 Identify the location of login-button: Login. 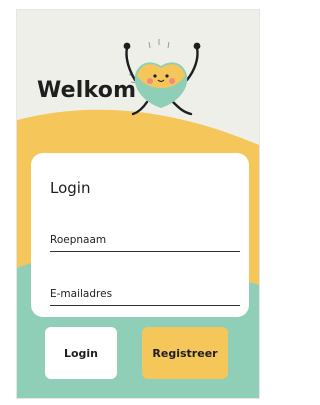
(81, 353).